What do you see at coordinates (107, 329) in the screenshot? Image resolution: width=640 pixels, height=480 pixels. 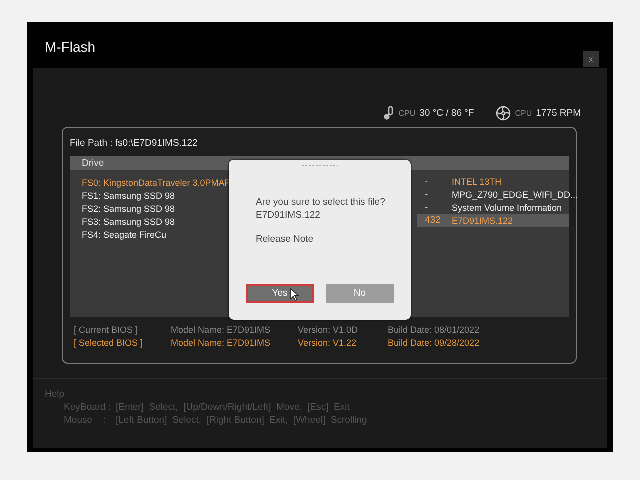 I see `bios-label: [ Current BIOS ]` at bounding box center [107, 329].